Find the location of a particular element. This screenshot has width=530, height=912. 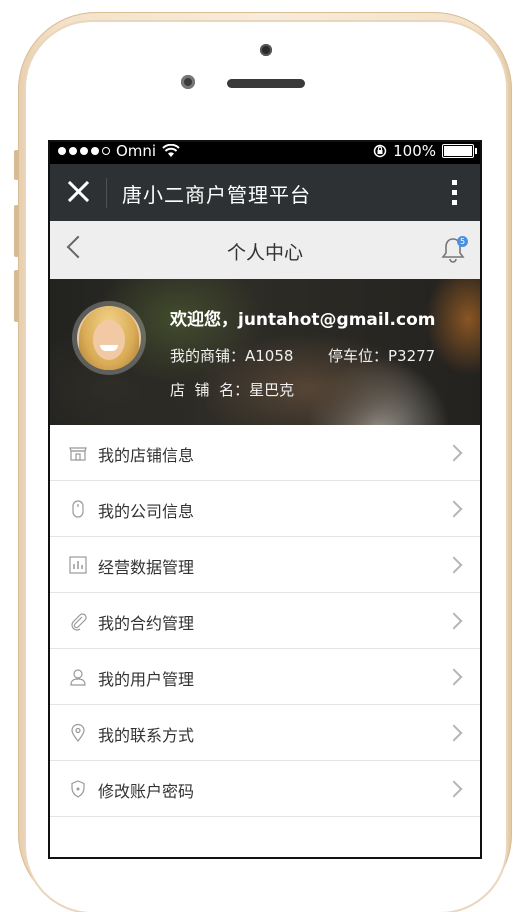

paperclip-icon is located at coordinates (78, 621).